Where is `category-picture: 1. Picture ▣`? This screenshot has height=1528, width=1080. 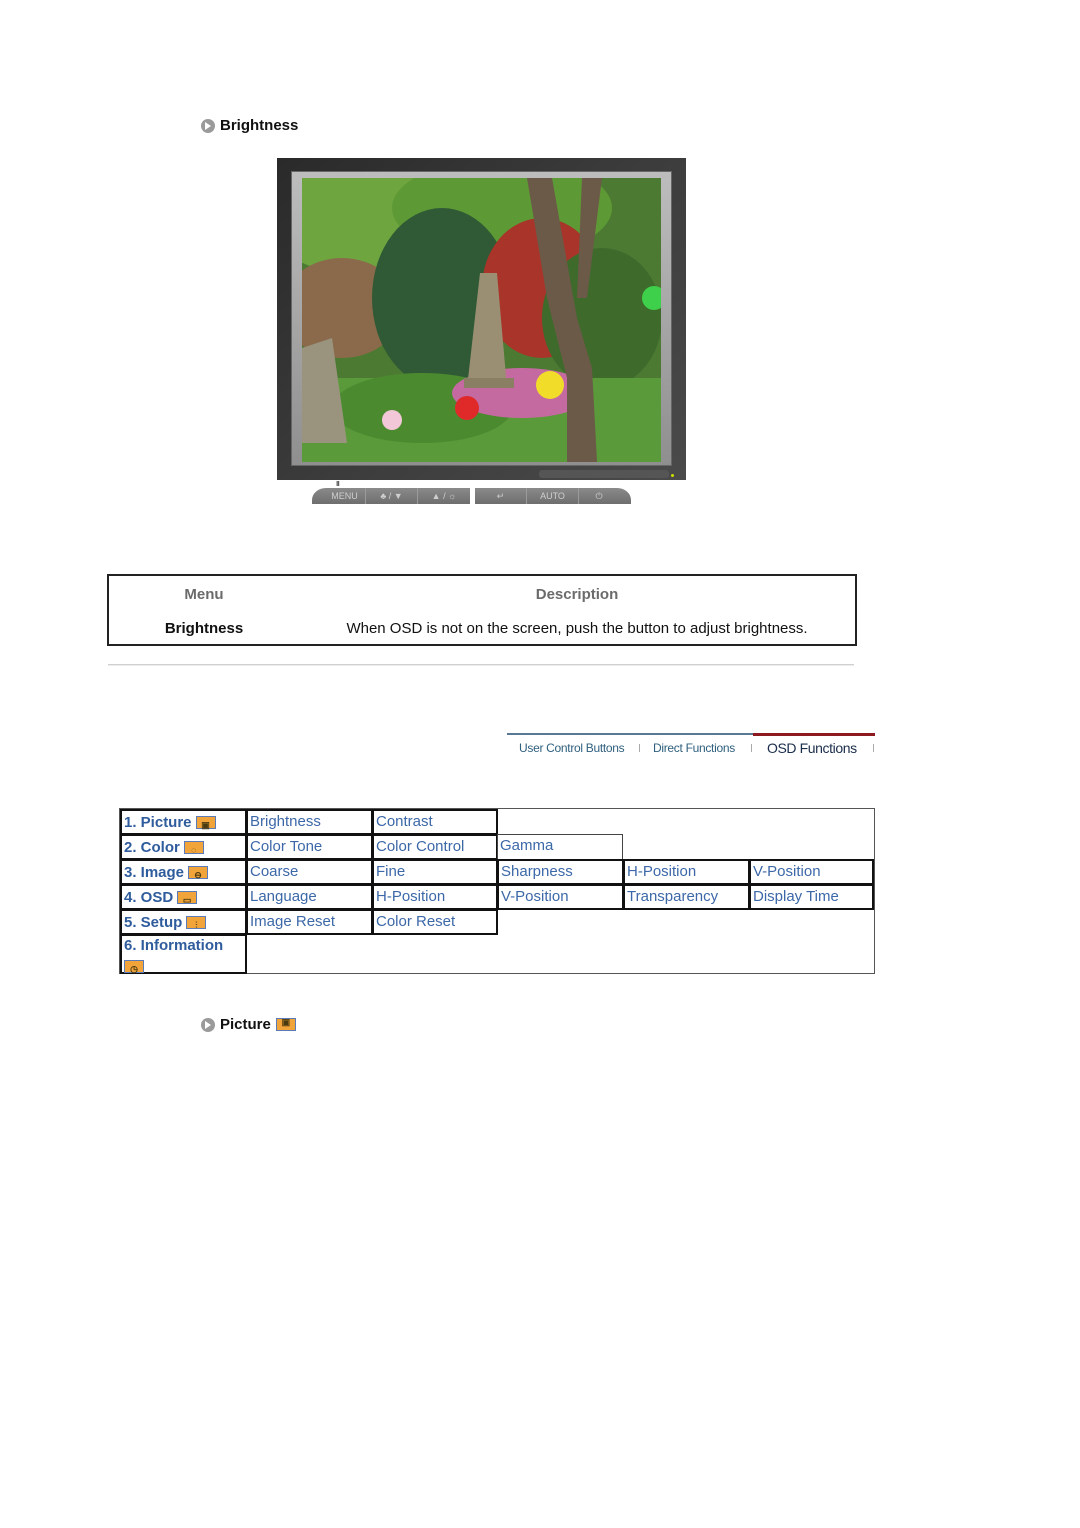 category-picture: 1. Picture ▣ is located at coordinates (183, 822).